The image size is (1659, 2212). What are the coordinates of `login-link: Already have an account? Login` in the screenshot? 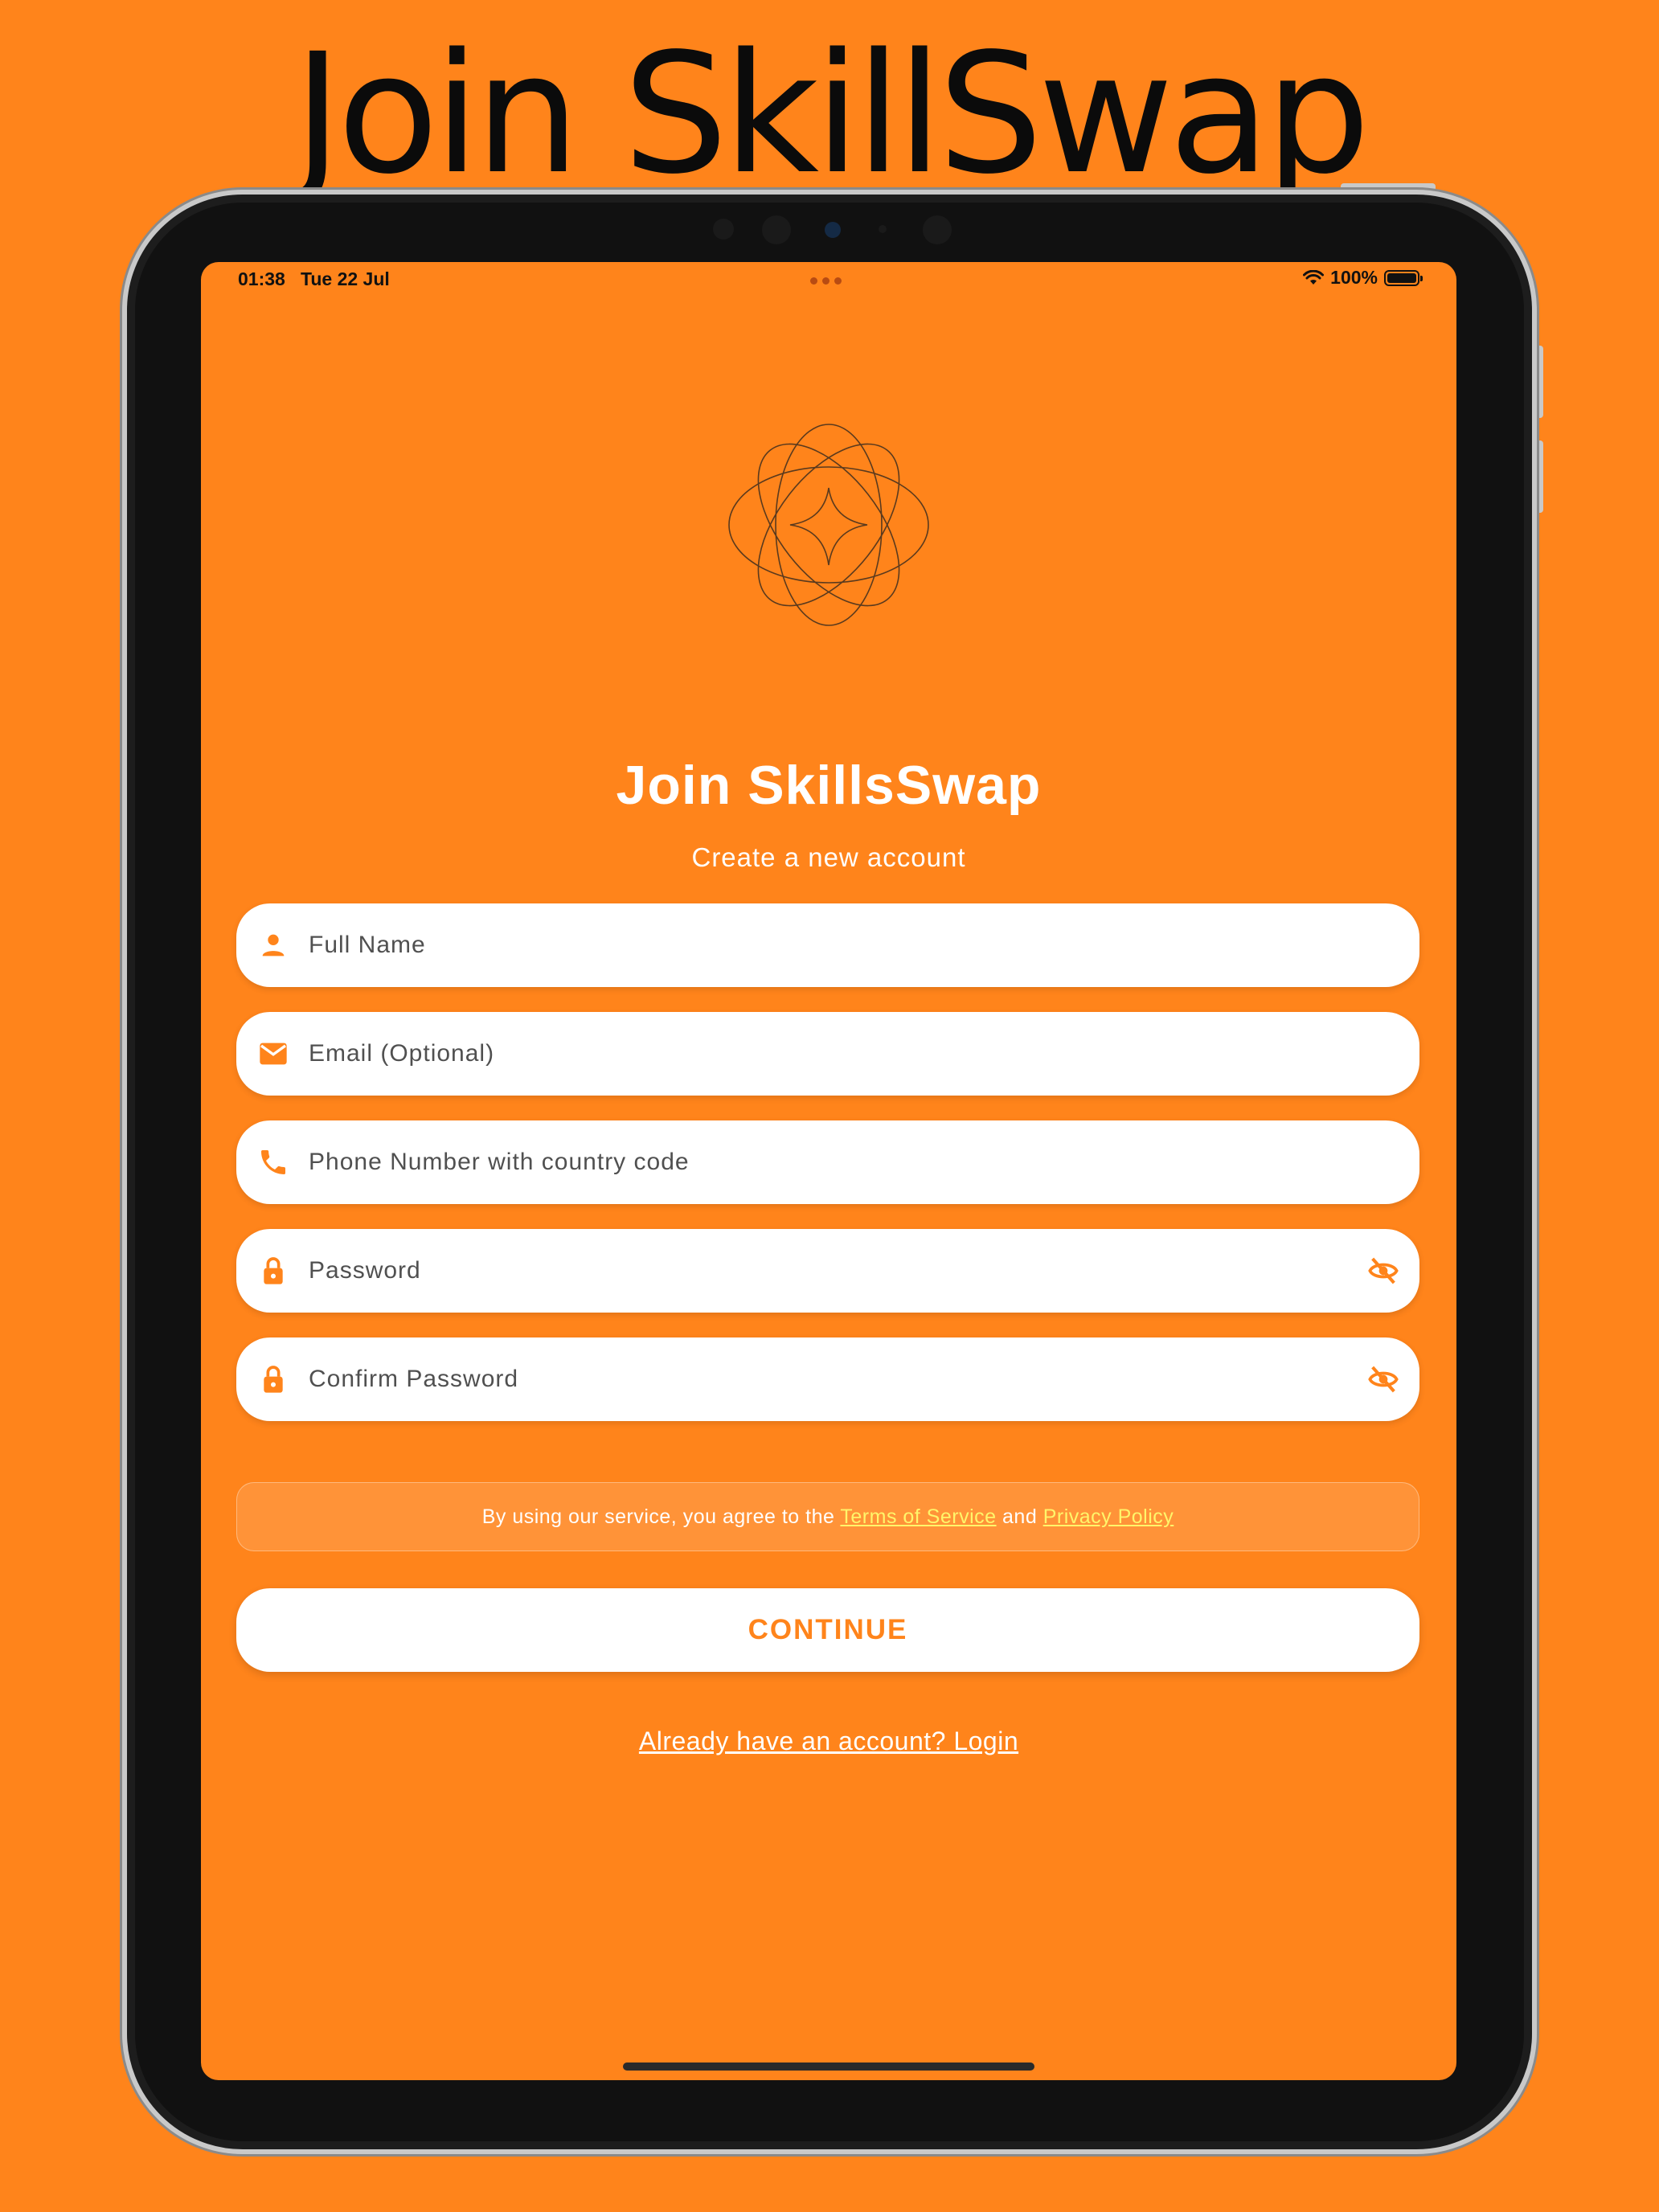 It's located at (828, 1742).